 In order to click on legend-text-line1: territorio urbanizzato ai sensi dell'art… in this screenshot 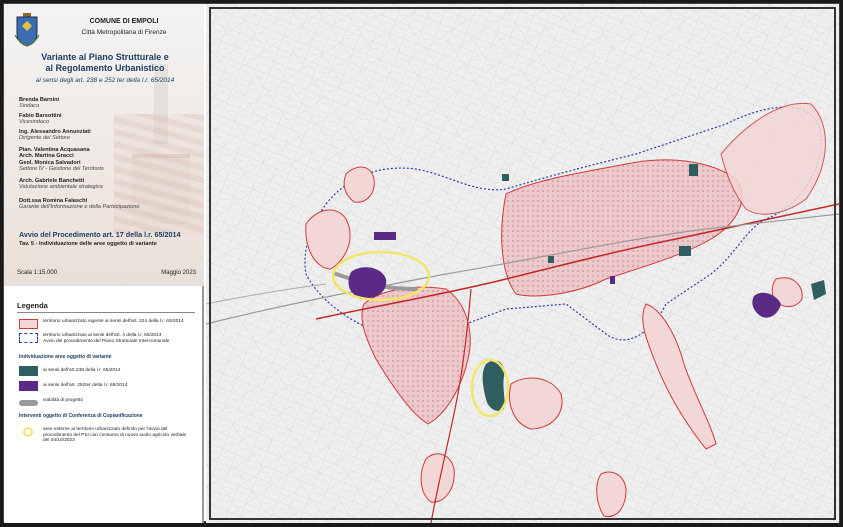, I will do `click(102, 335)`.